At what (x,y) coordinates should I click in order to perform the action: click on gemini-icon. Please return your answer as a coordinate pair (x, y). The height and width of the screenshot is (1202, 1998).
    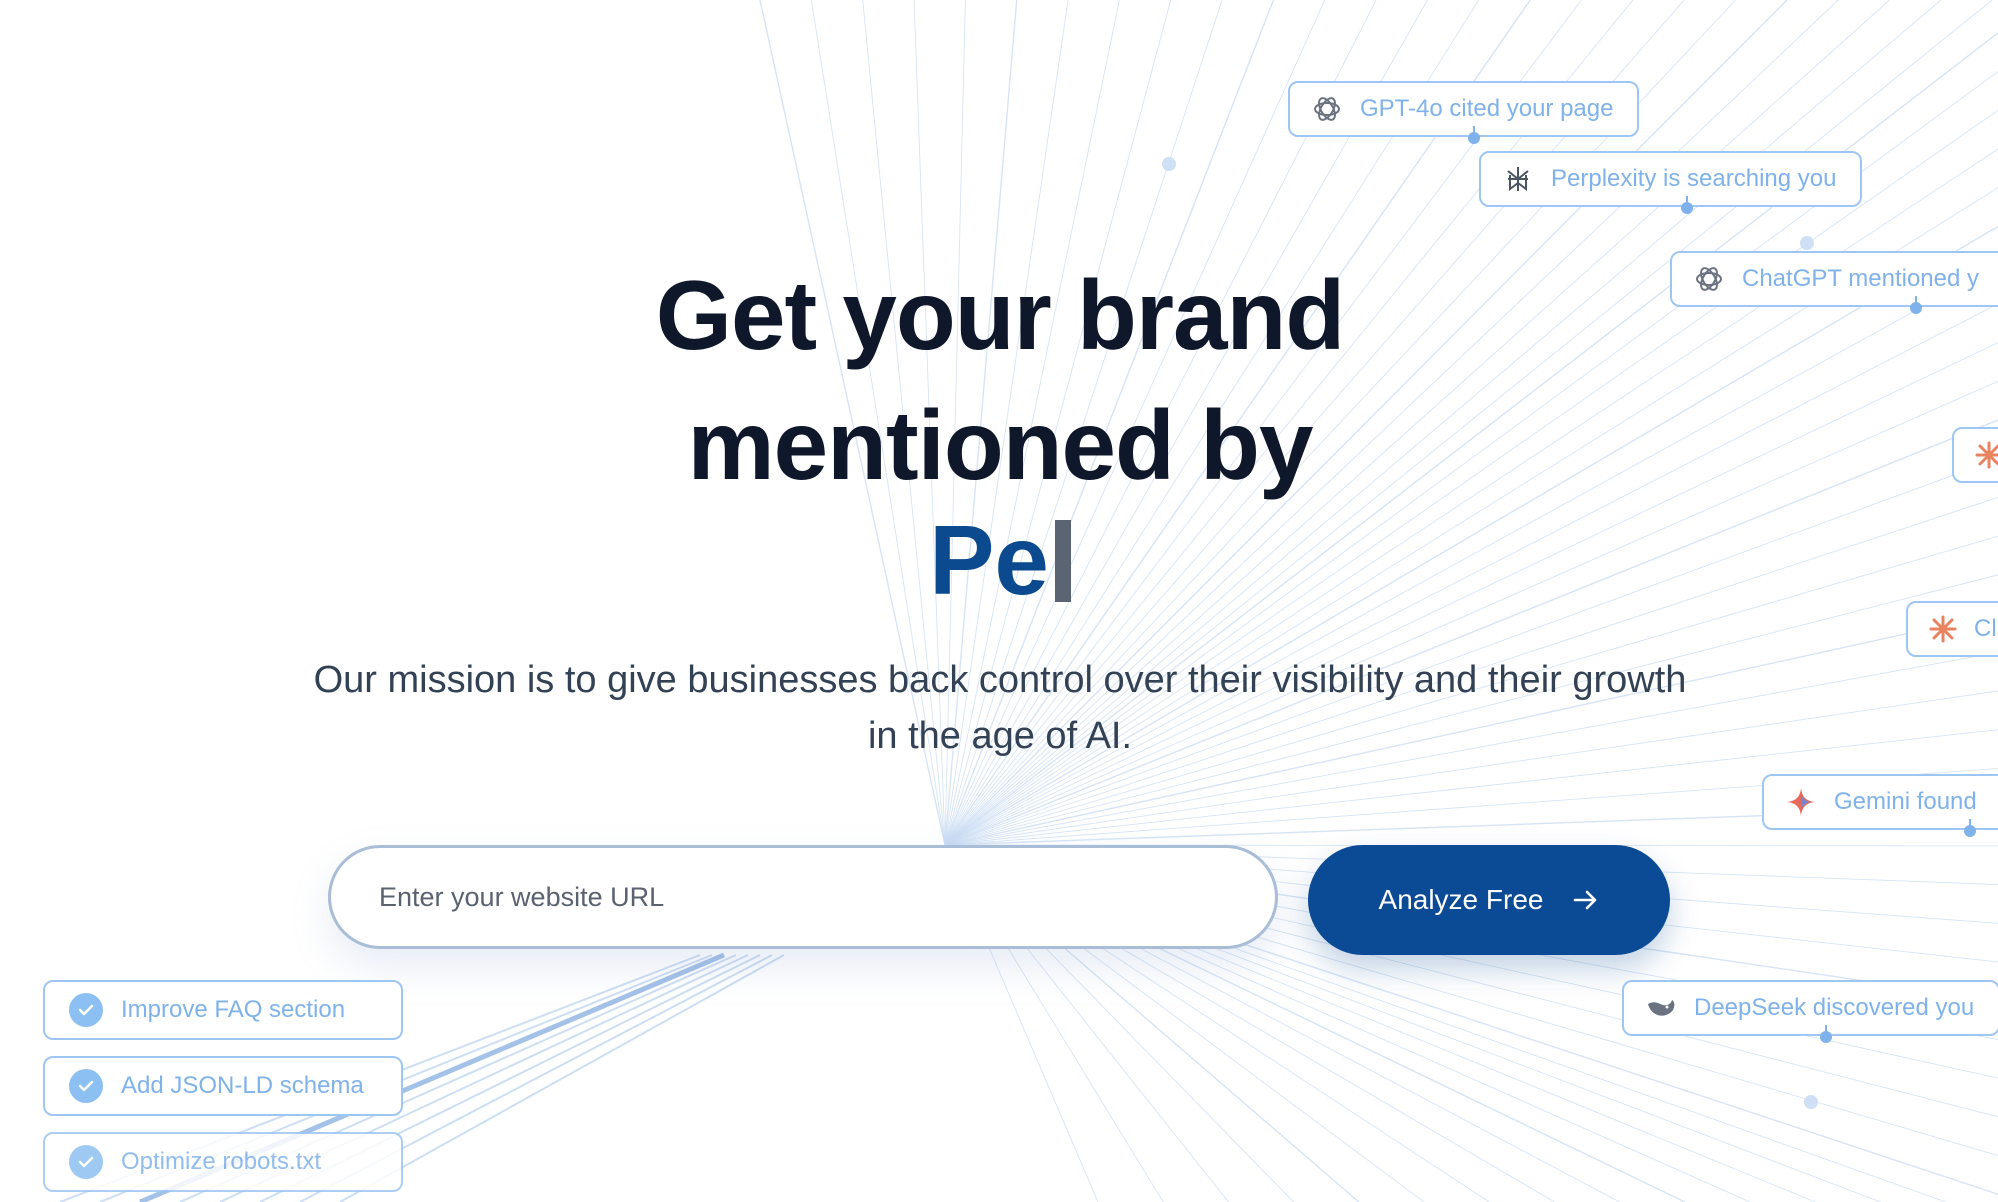
    Looking at the image, I should click on (1801, 802).